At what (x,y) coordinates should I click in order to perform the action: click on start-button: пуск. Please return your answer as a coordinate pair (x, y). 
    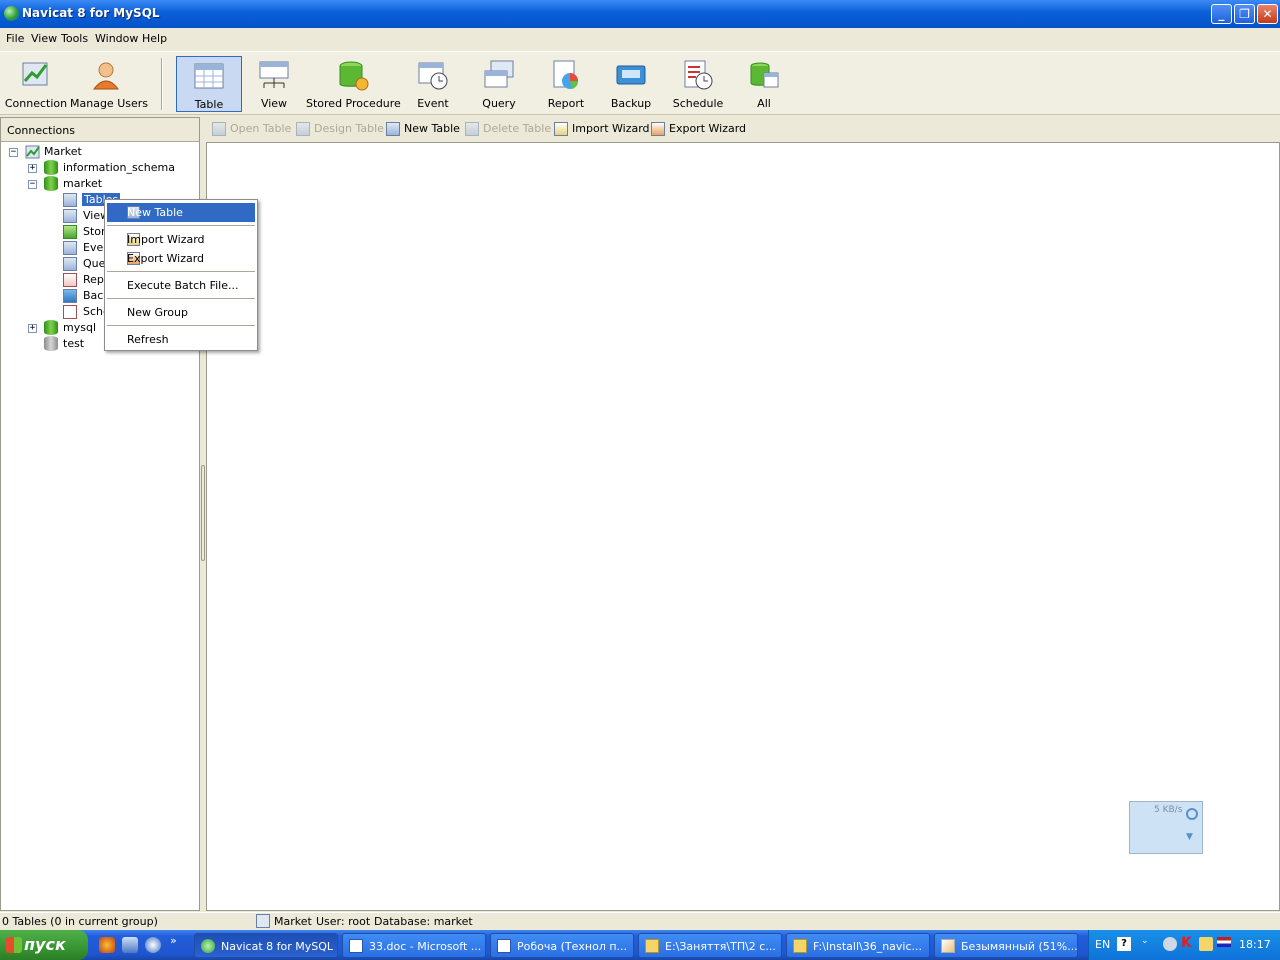
    Looking at the image, I should click on (44, 945).